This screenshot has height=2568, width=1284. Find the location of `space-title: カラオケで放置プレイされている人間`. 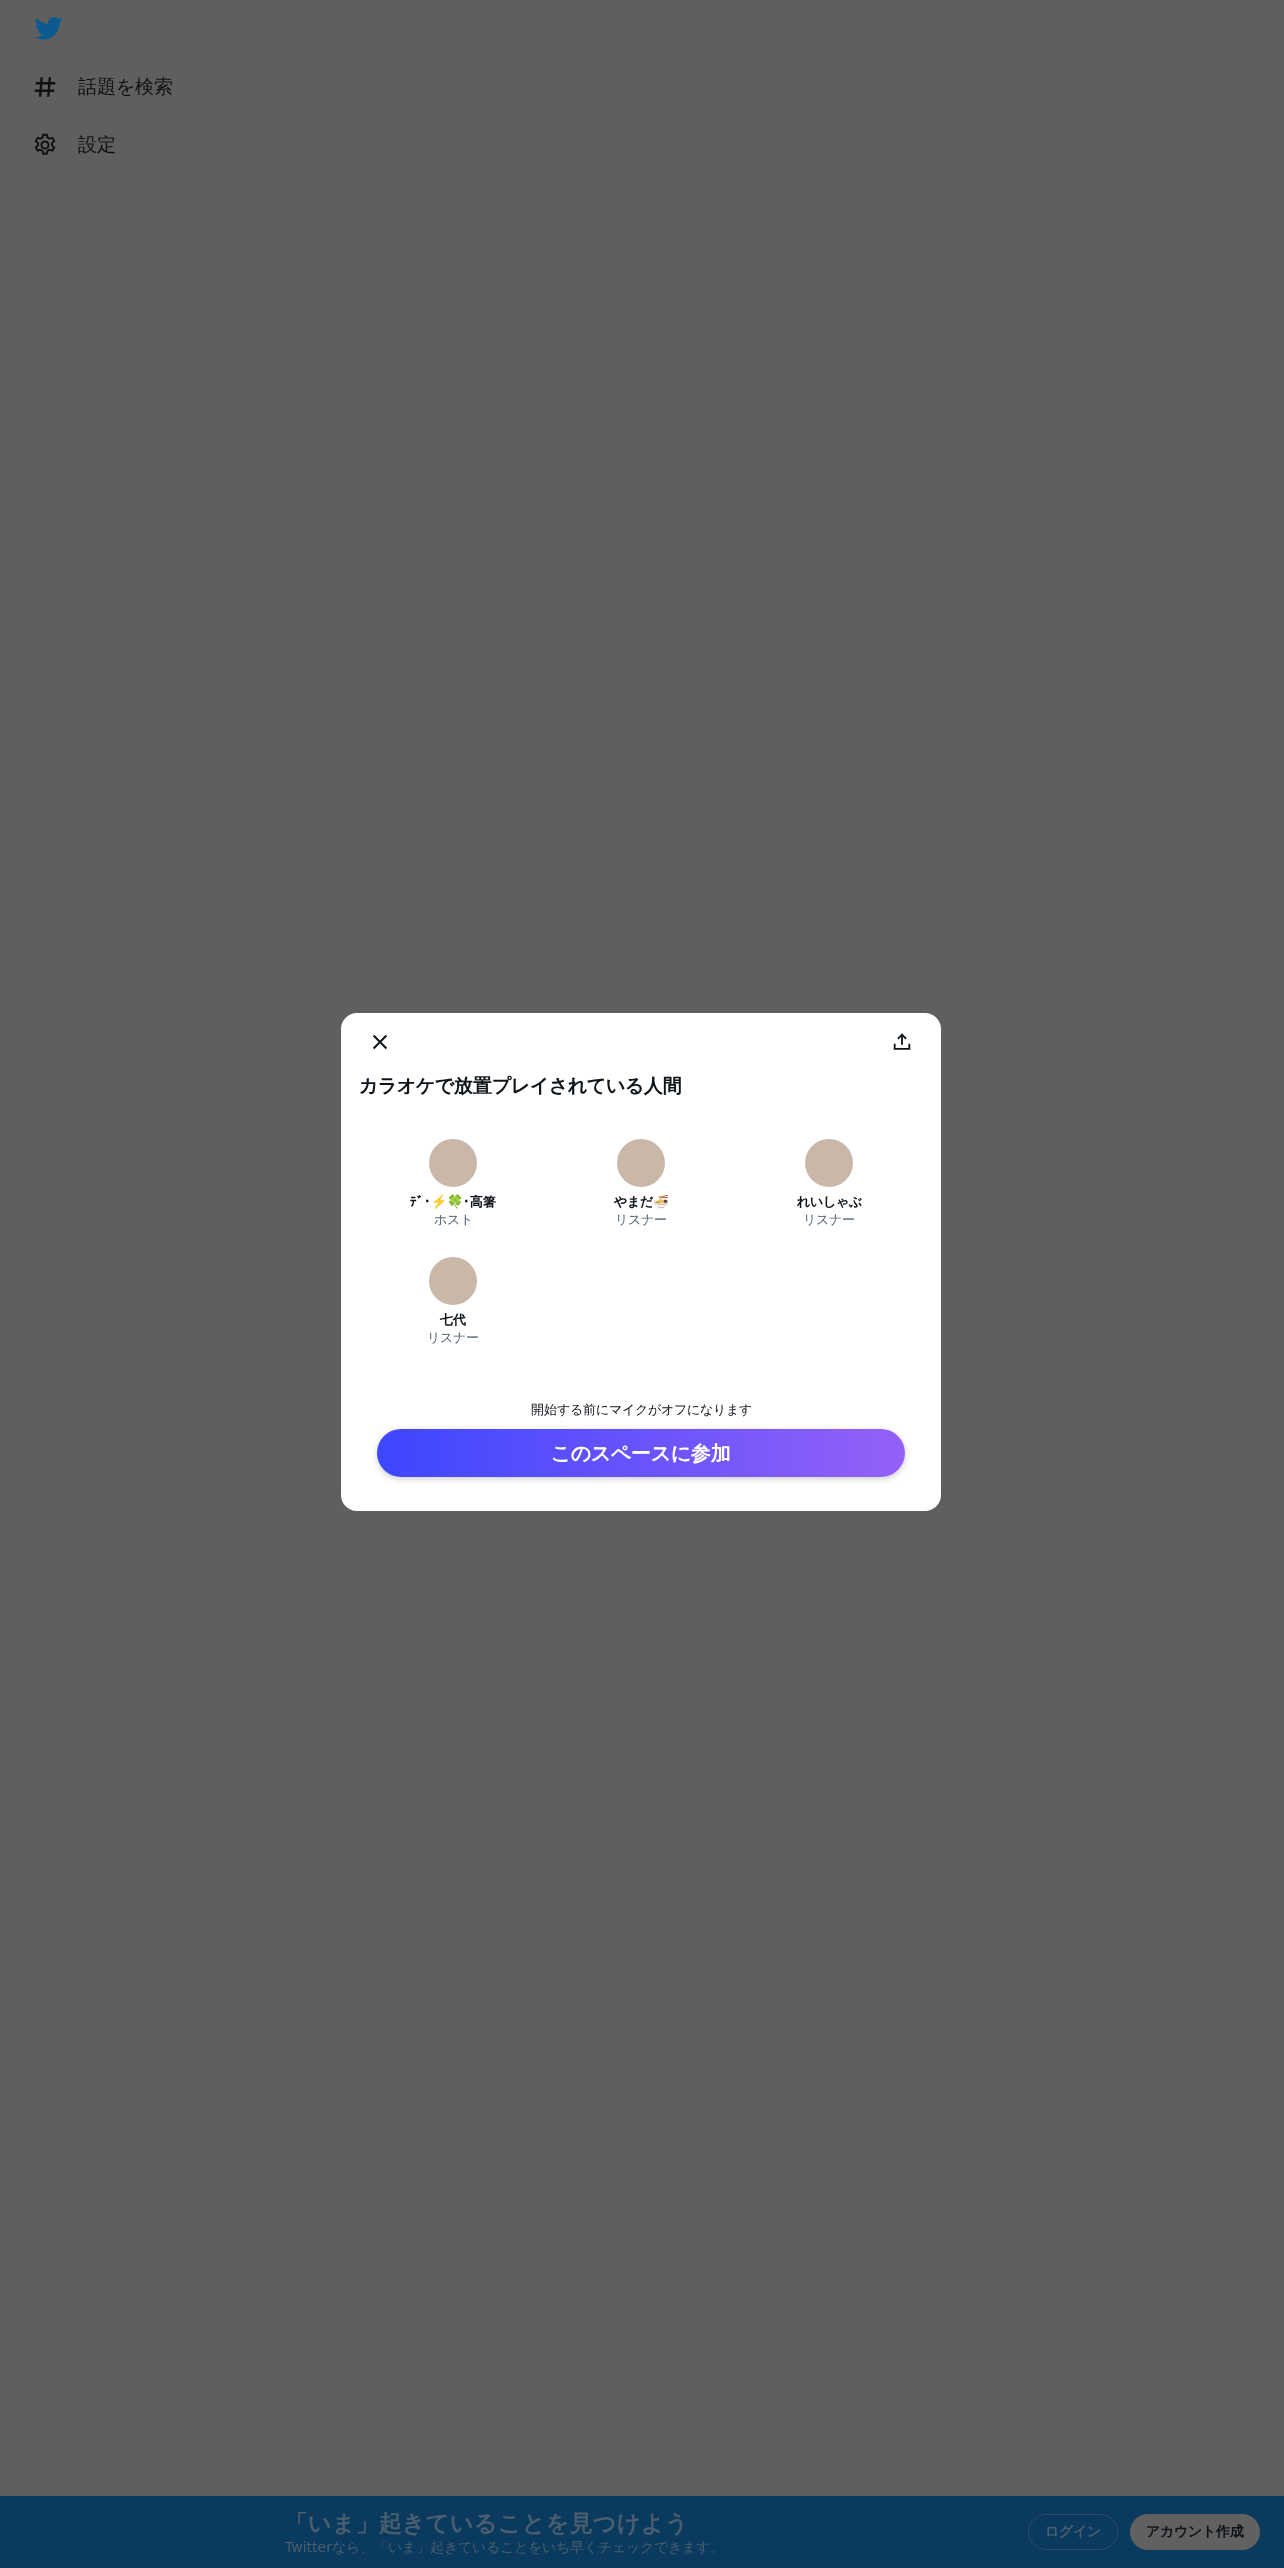

space-title: カラオケで放置プレイされている人間 is located at coordinates (521, 1085).